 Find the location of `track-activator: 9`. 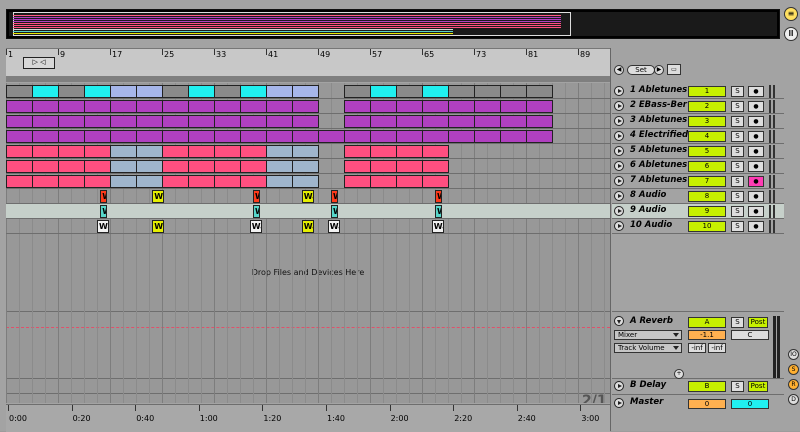

track-activator: 9 is located at coordinates (707, 211).